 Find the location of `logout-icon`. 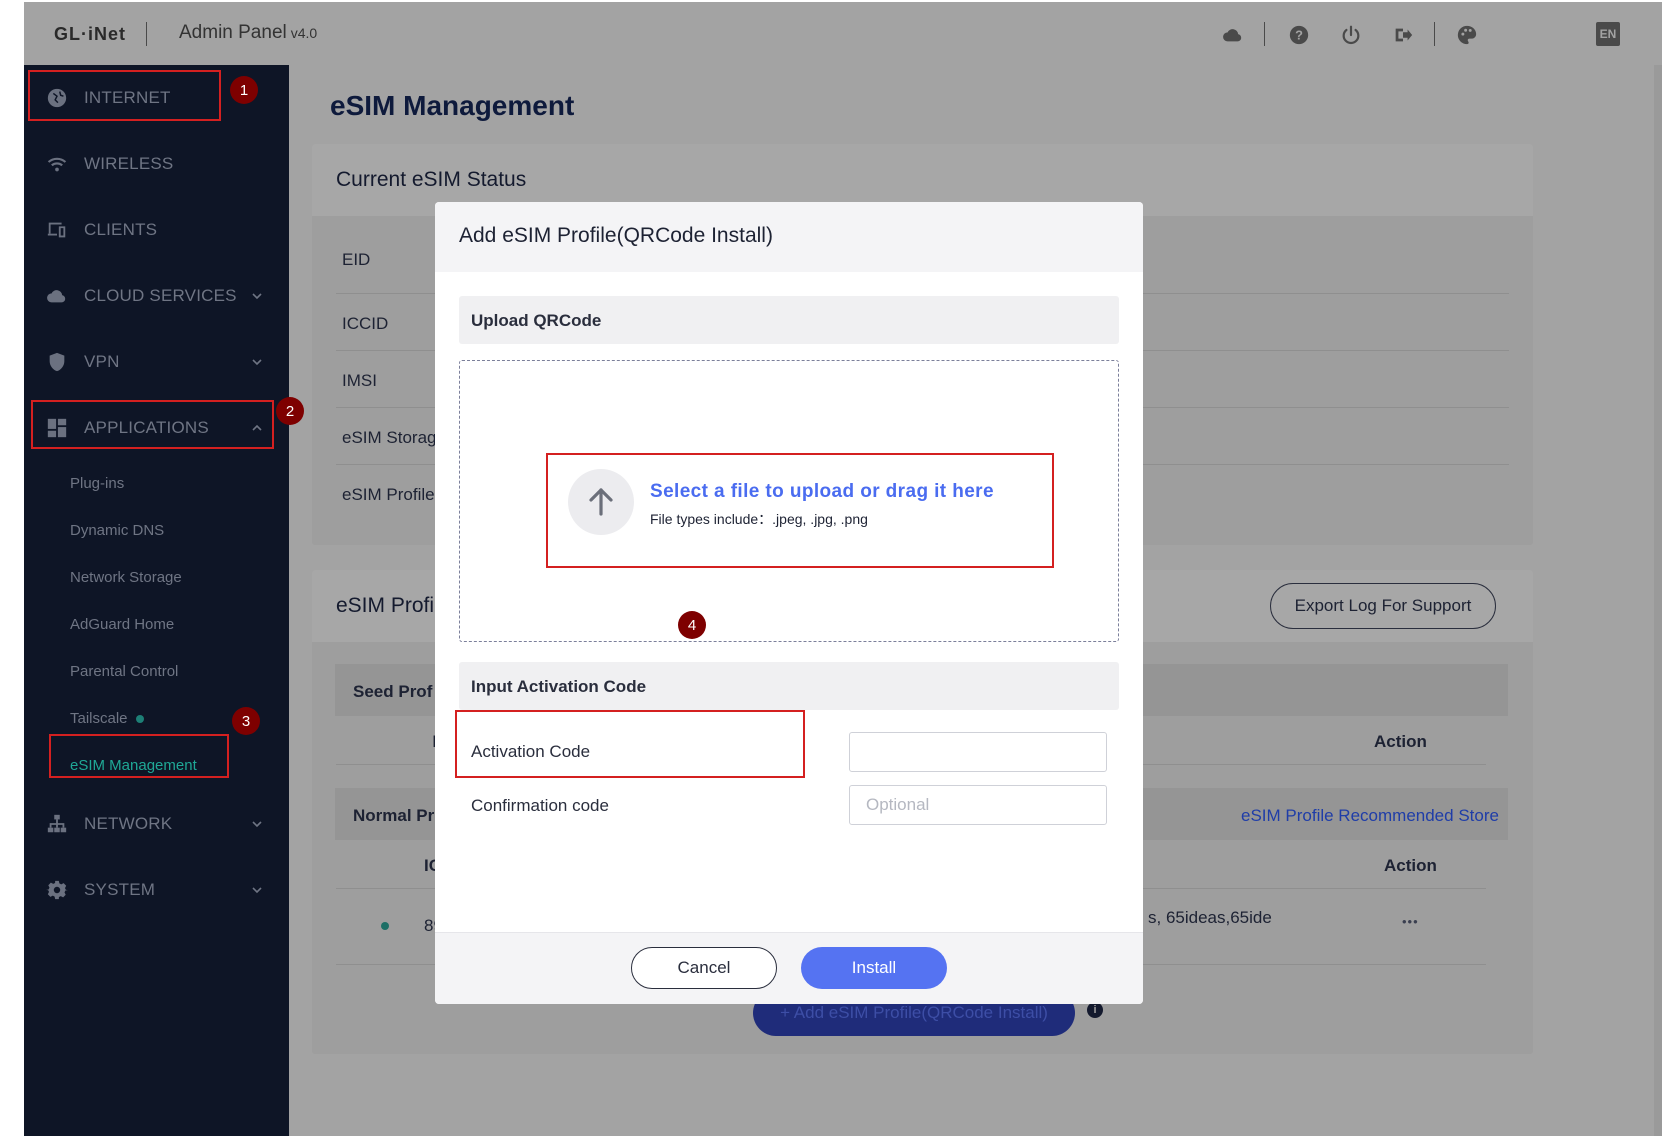

logout-icon is located at coordinates (1403, 35).